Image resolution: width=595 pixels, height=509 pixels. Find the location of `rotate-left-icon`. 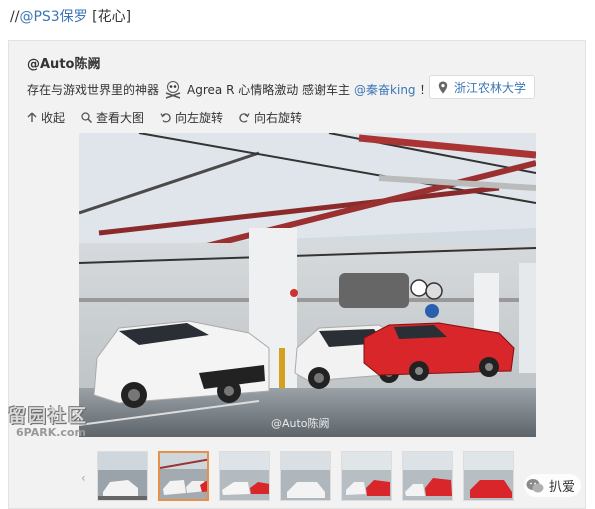

rotate-left-icon is located at coordinates (165, 118).